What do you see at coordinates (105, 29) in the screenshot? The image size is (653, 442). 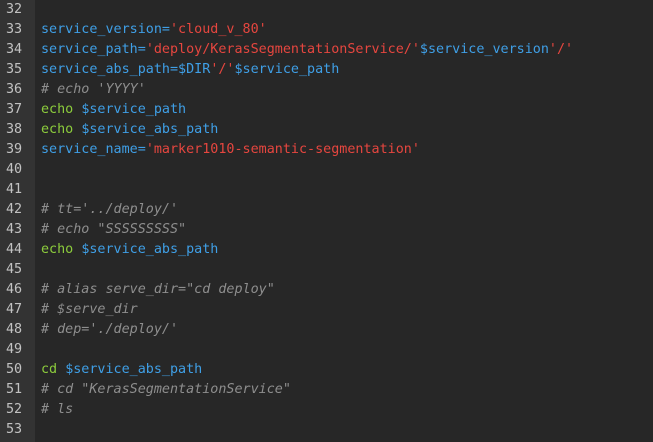 I see `code-token: service_version=` at bounding box center [105, 29].